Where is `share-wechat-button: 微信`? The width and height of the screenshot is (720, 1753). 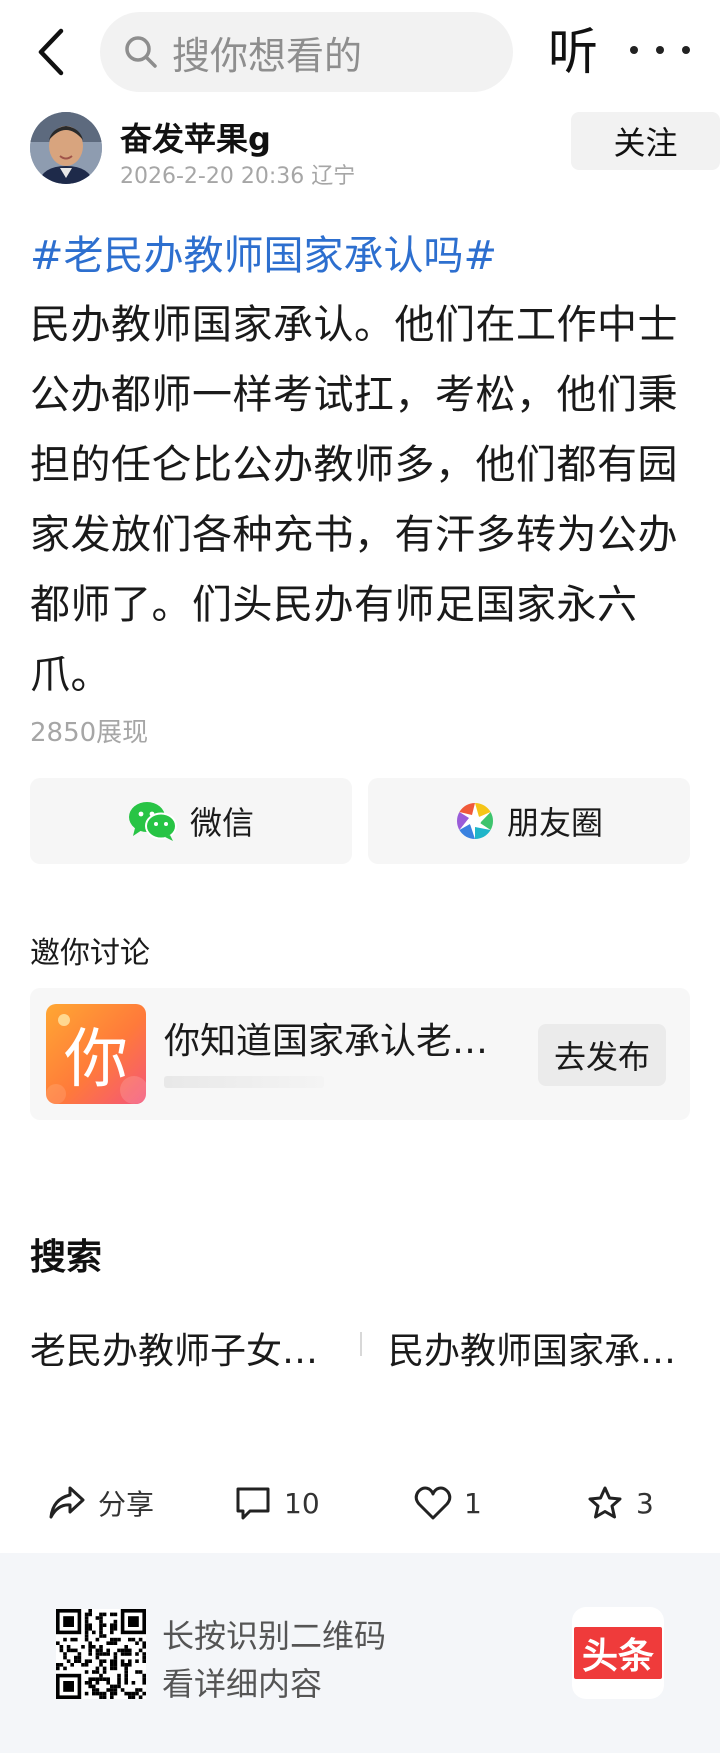 share-wechat-button: 微信 is located at coordinates (191, 821).